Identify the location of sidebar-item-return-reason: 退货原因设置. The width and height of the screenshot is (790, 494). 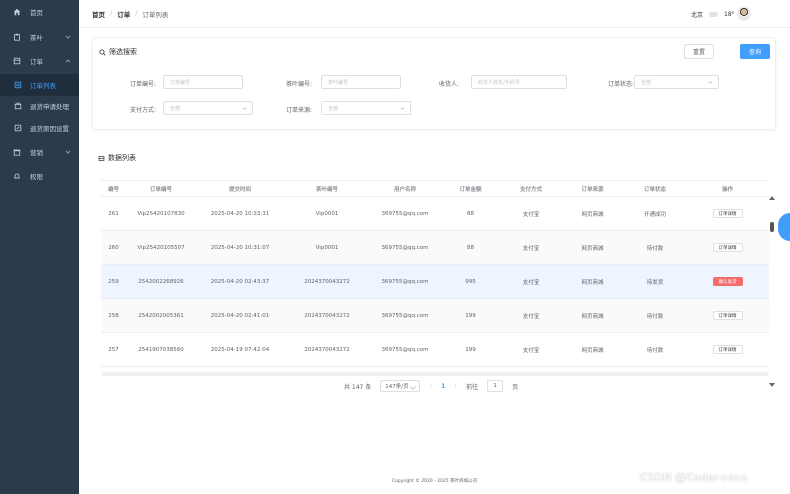
(39, 128).